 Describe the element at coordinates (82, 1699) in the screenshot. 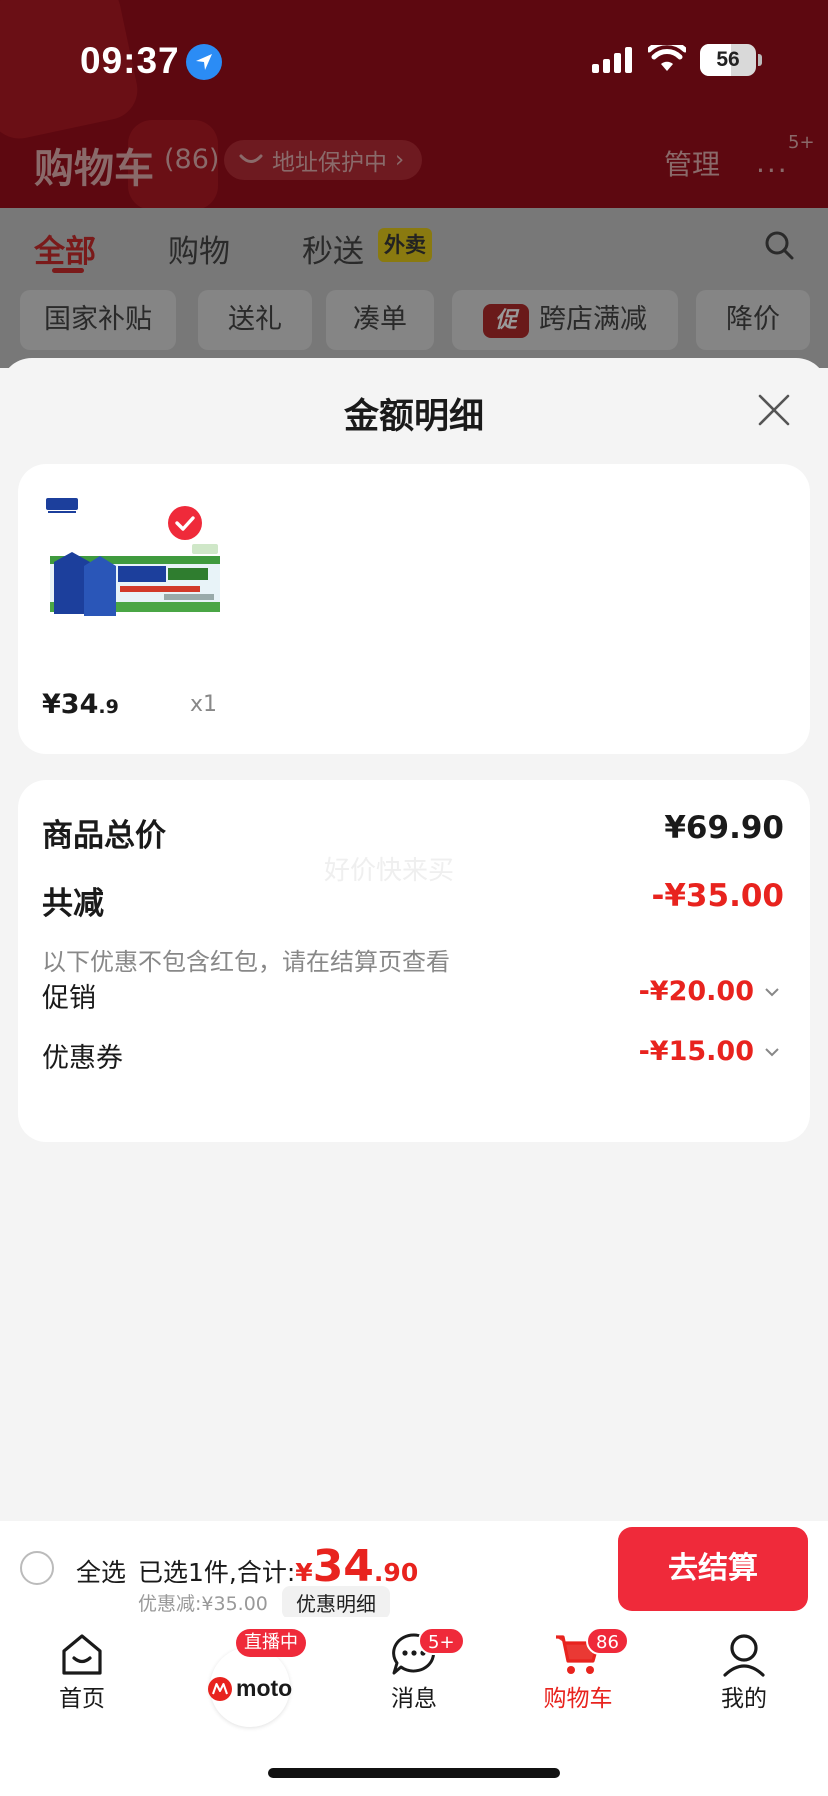

I see `tab-home-label: 首页` at that location.